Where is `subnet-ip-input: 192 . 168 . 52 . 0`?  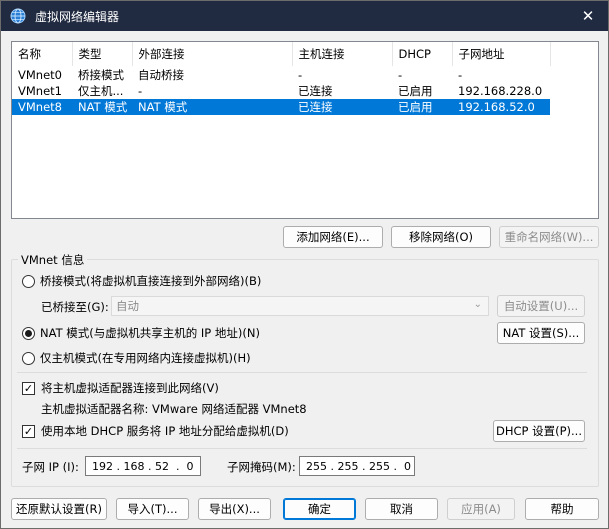 subnet-ip-input: 192 . 168 . 52 . 0 is located at coordinates (143, 466).